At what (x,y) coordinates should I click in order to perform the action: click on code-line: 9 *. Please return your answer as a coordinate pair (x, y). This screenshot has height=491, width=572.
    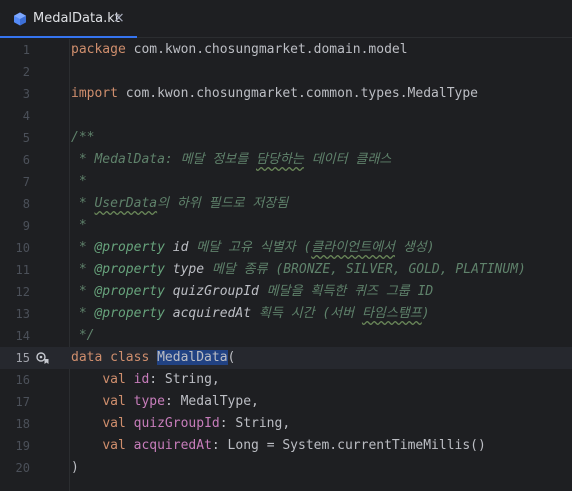
    Looking at the image, I should click on (286, 226).